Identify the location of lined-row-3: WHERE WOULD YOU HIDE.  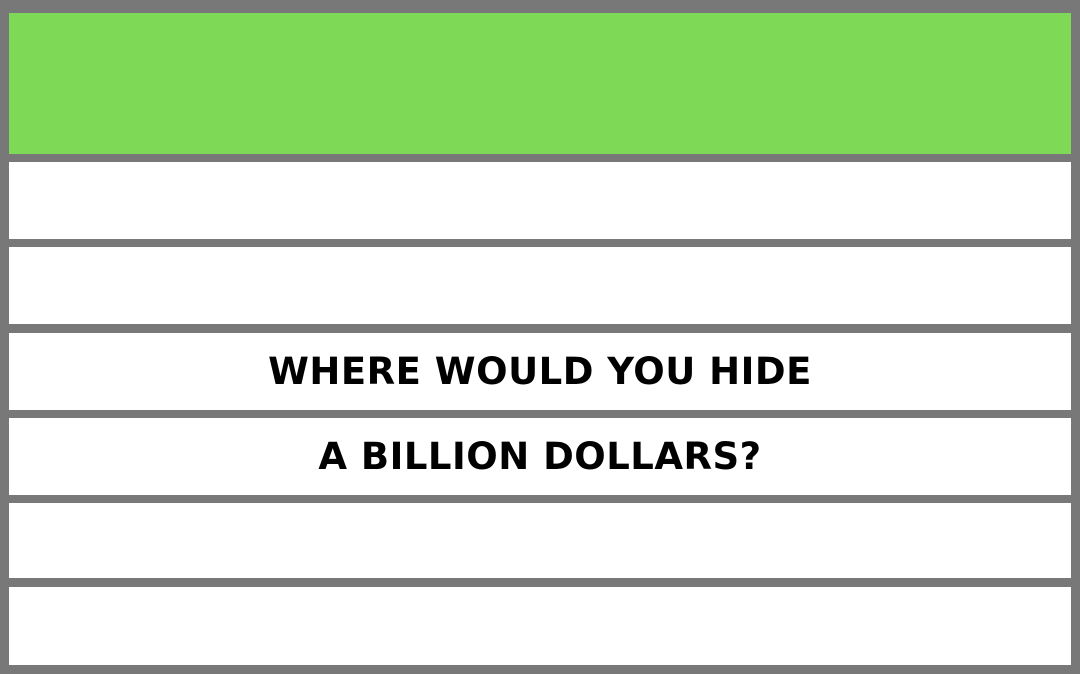
(540, 371).